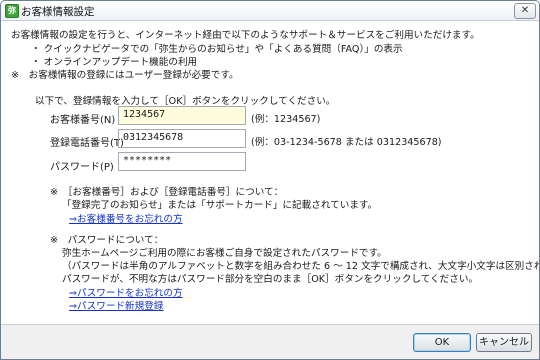 This screenshot has height=360, width=540. Describe the element at coordinates (125, 75) in the screenshot. I see `intro-note: ※ お客様情報の登録にはユーザー登録が必要です。` at that location.